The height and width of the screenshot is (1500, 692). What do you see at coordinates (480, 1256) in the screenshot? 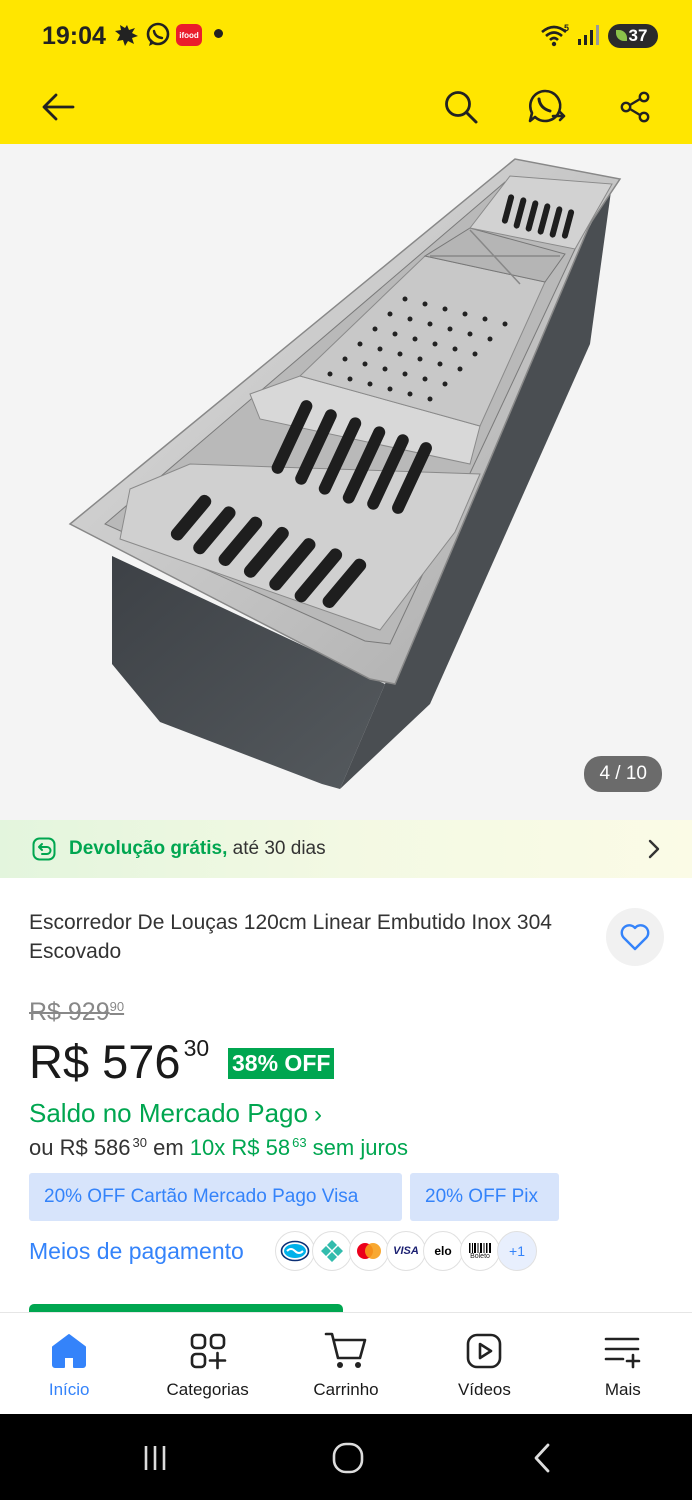
I see `boleto-label: Boleto` at bounding box center [480, 1256].